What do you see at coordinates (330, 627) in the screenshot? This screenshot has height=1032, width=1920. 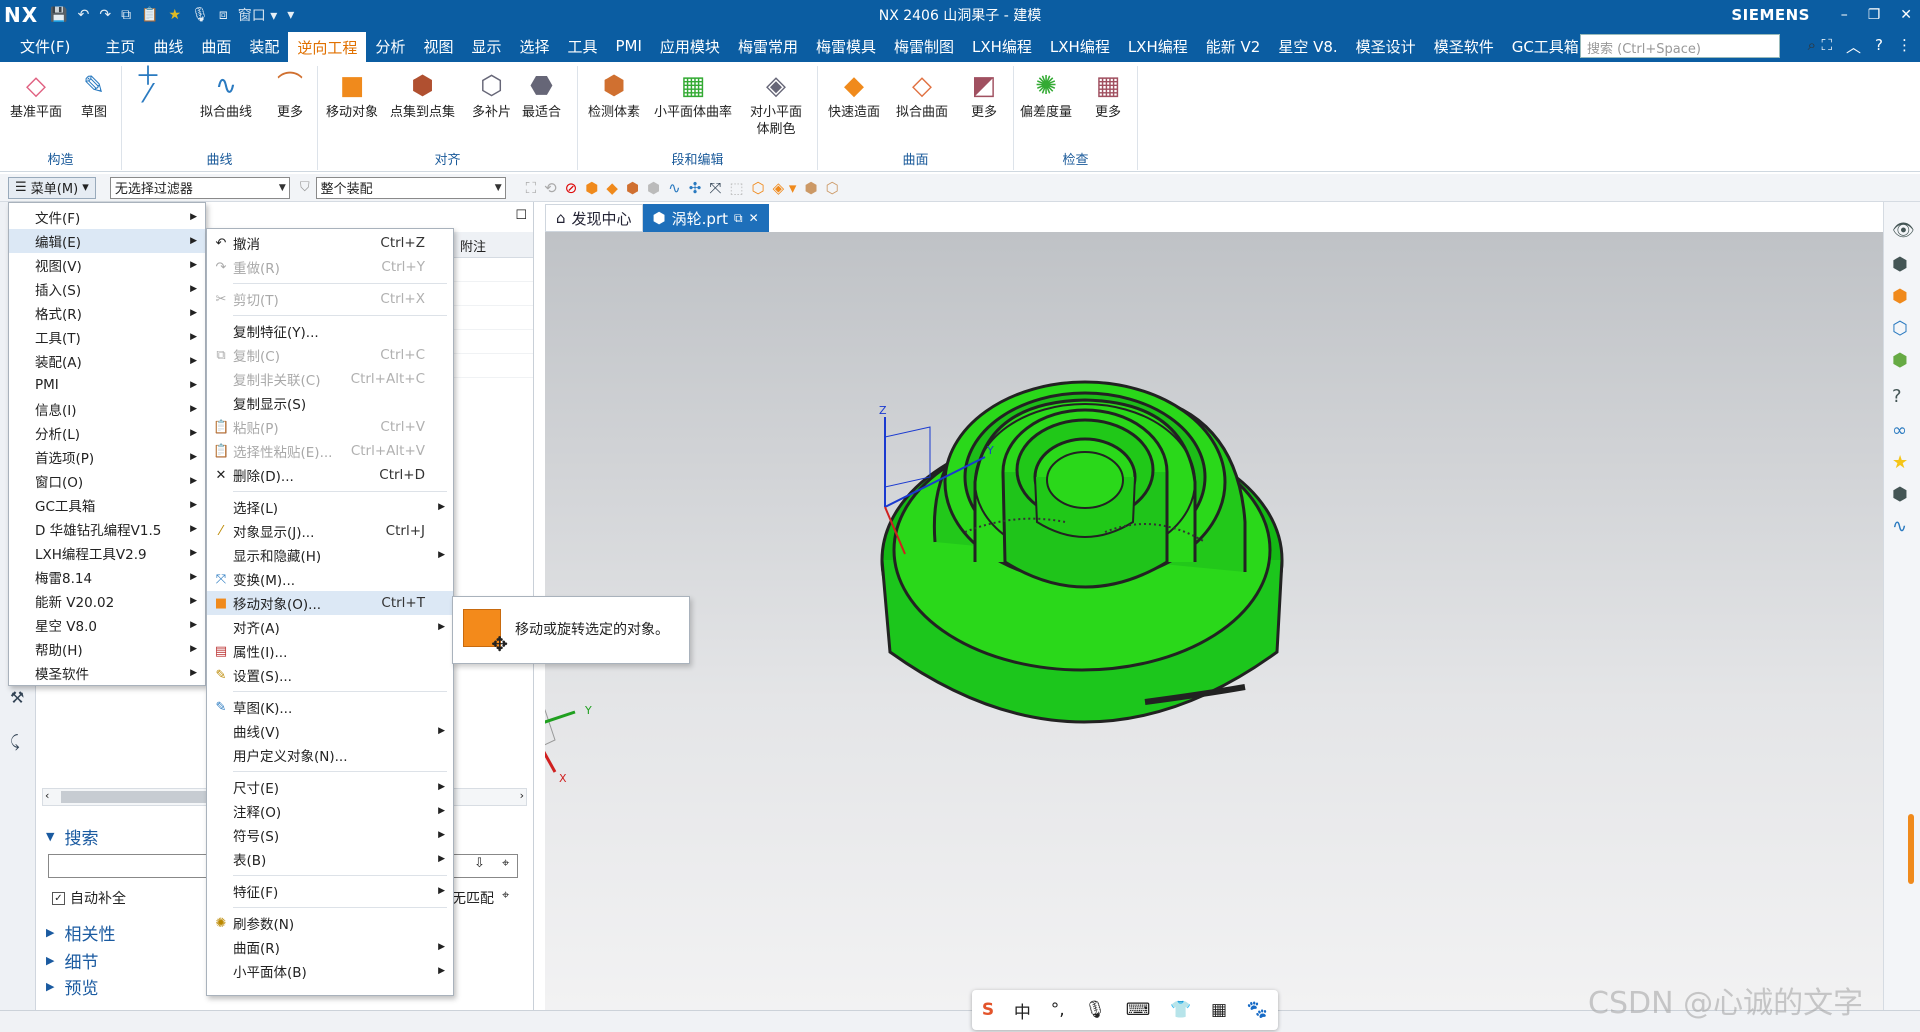 I see `menu-item-align: 对齐(A) ▶` at bounding box center [330, 627].